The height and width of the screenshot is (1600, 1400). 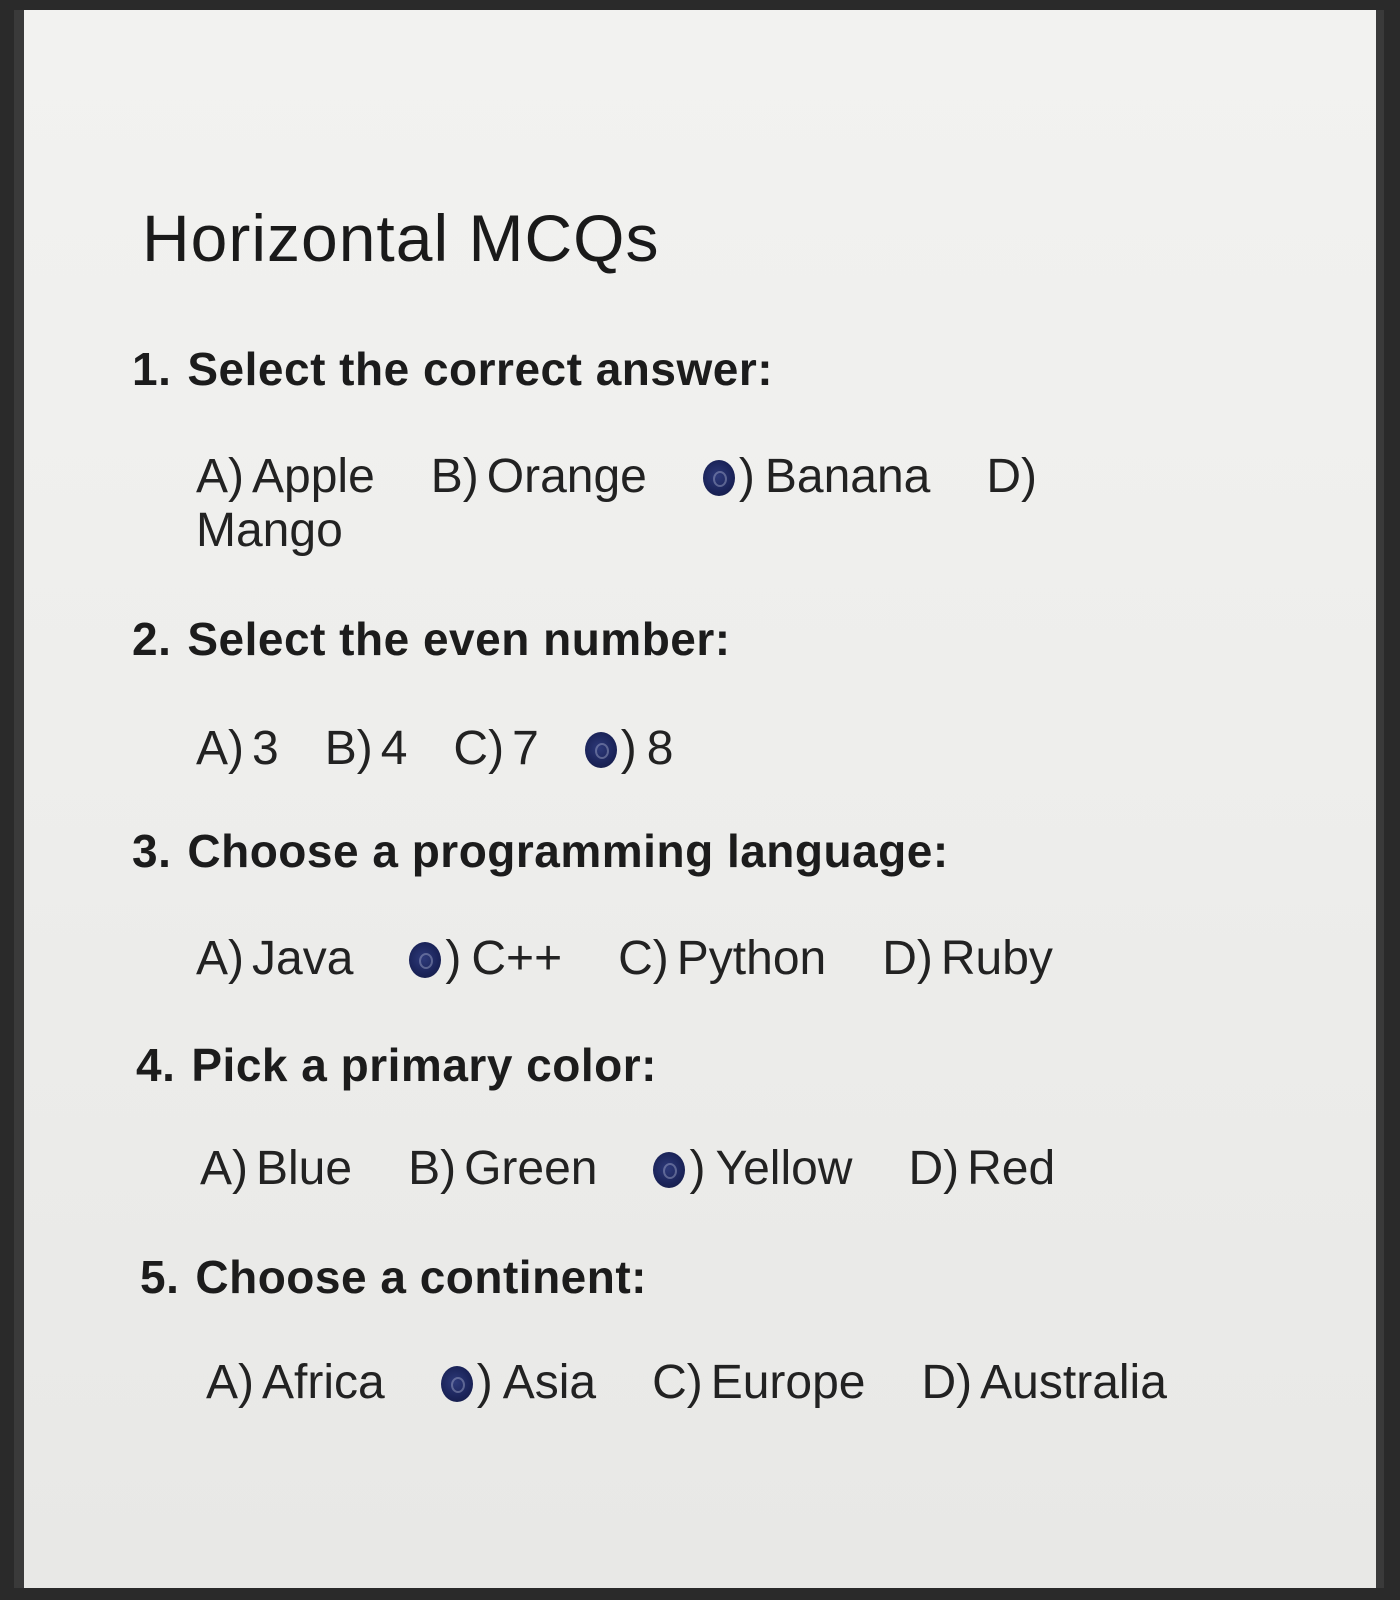 What do you see at coordinates (502, 1169) in the screenshot?
I see `option-4-b: B) Green` at bounding box center [502, 1169].